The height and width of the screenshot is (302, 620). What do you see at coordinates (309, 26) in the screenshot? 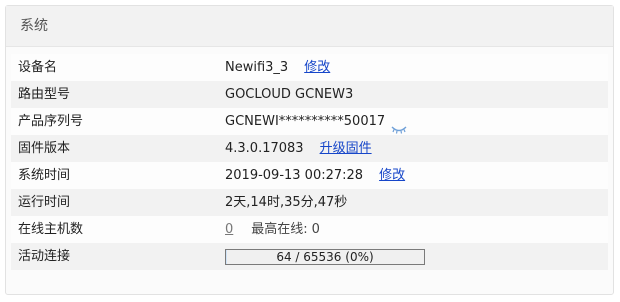
I see `panel-title: 系统` at bounding box center [309, 26].